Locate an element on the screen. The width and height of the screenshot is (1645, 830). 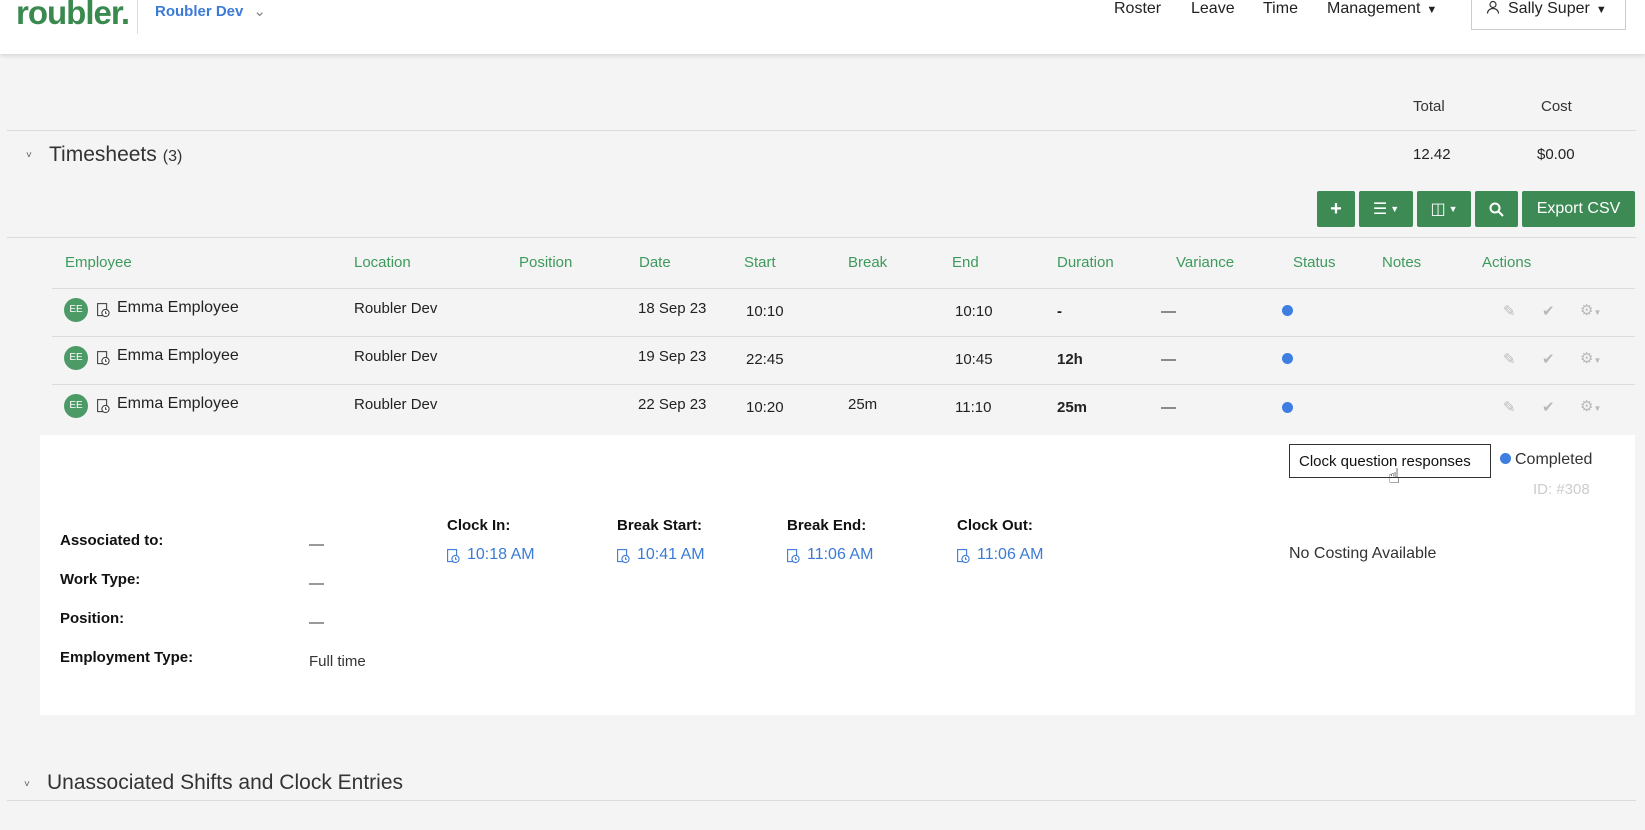
total-header: Total is located at coordinates (1429, 106).